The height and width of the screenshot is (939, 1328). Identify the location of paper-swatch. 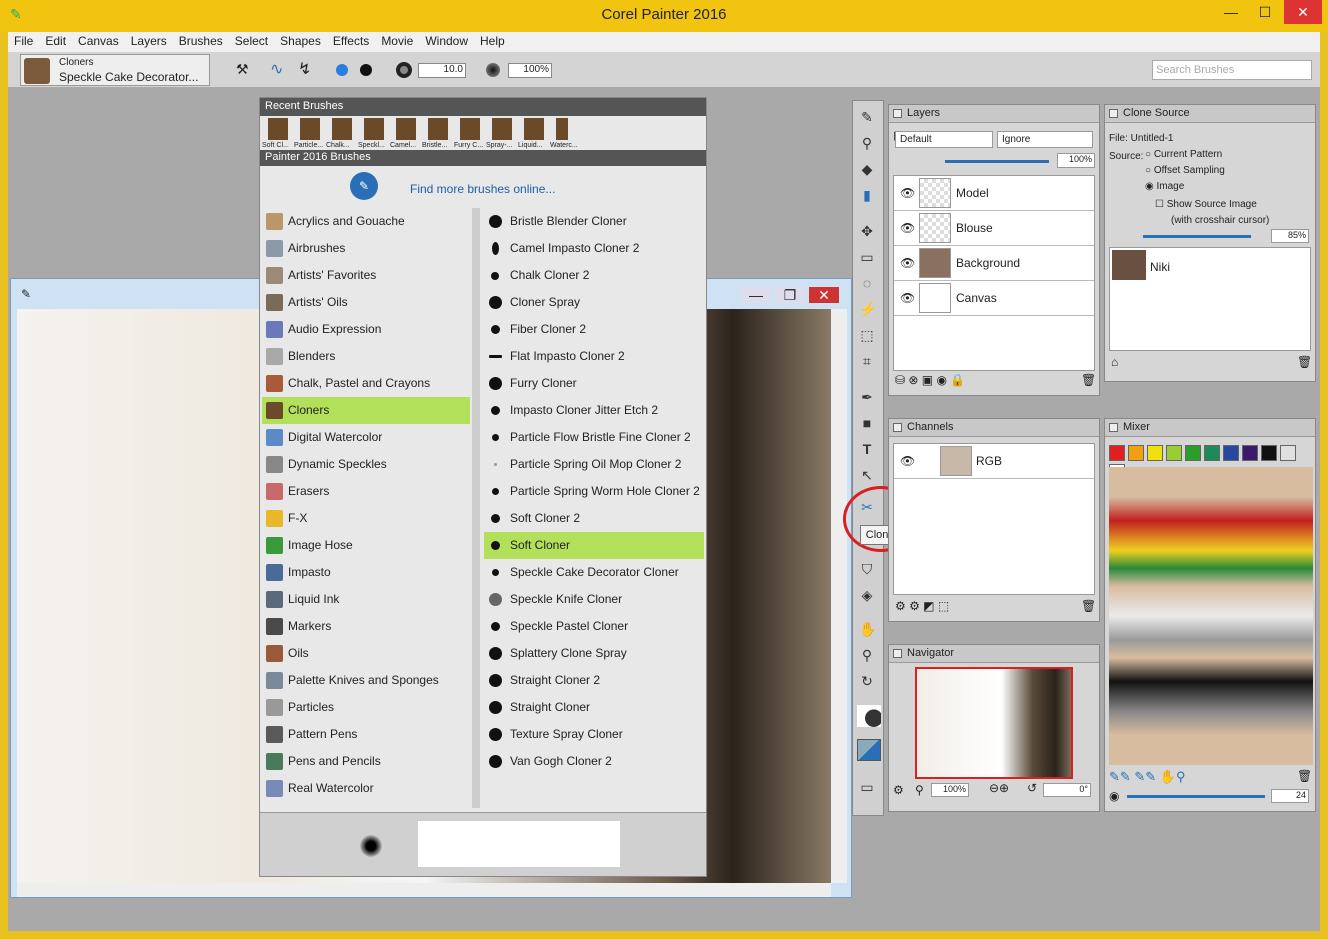
(869, 750).